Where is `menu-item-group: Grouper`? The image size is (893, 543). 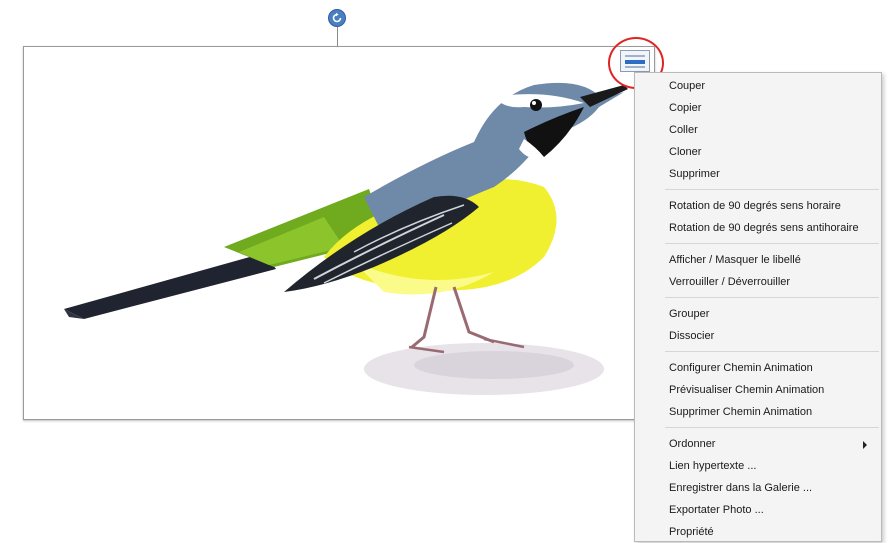
menu-item-group: Grouper is located at coordinates (758, 314).